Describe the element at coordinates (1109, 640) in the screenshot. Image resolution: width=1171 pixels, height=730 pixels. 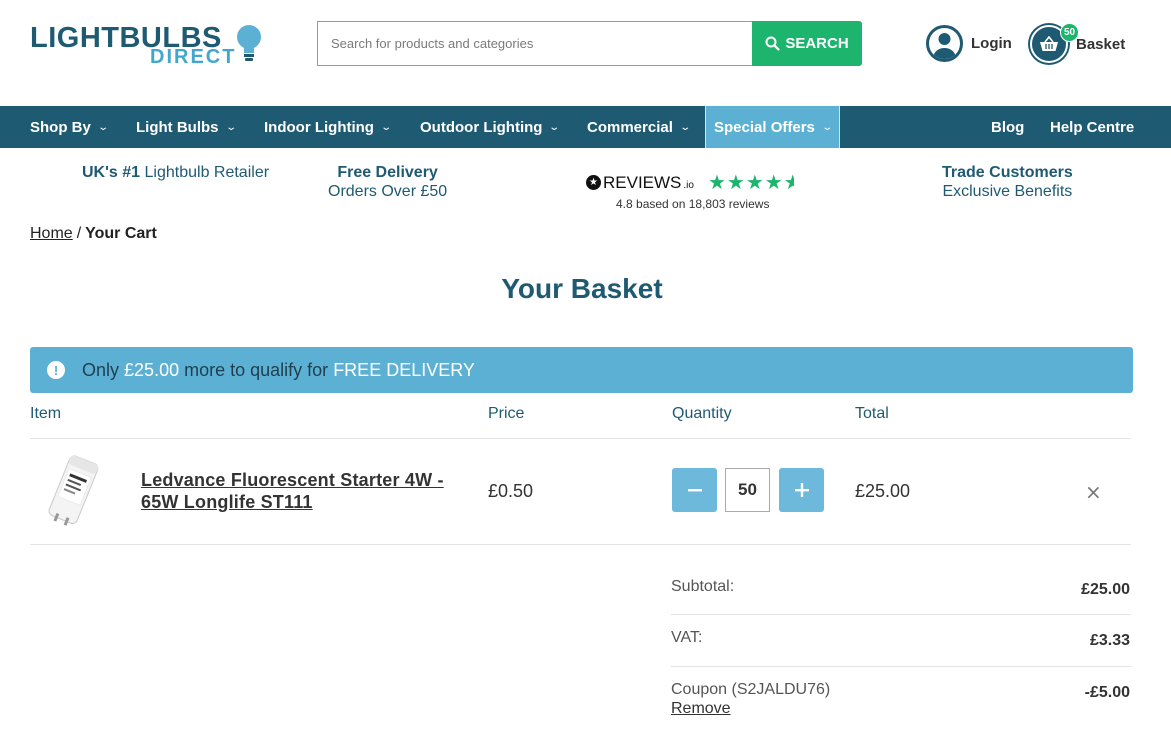
I see `vat-value: £3.33` at that location.